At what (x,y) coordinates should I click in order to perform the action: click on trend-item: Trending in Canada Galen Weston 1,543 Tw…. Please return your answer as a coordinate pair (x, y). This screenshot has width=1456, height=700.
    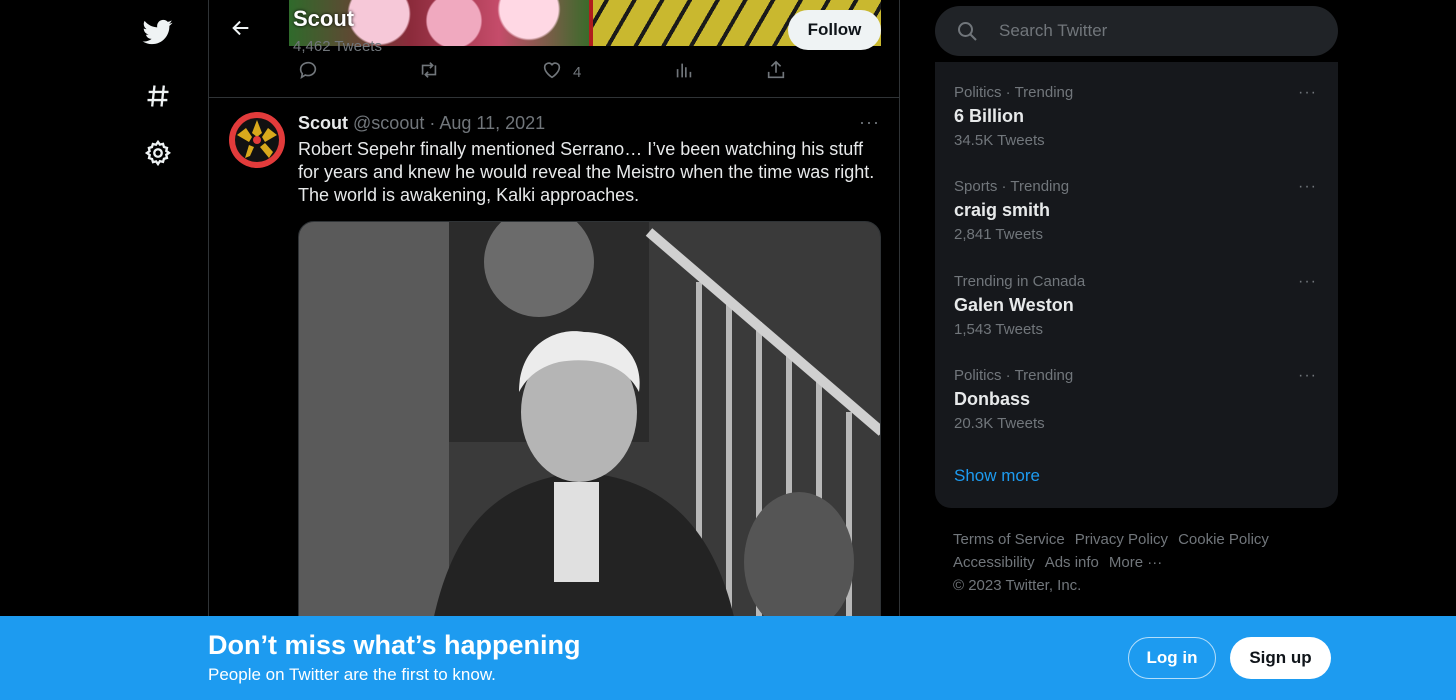
    Looking at the image, I should click on (1139, 318).